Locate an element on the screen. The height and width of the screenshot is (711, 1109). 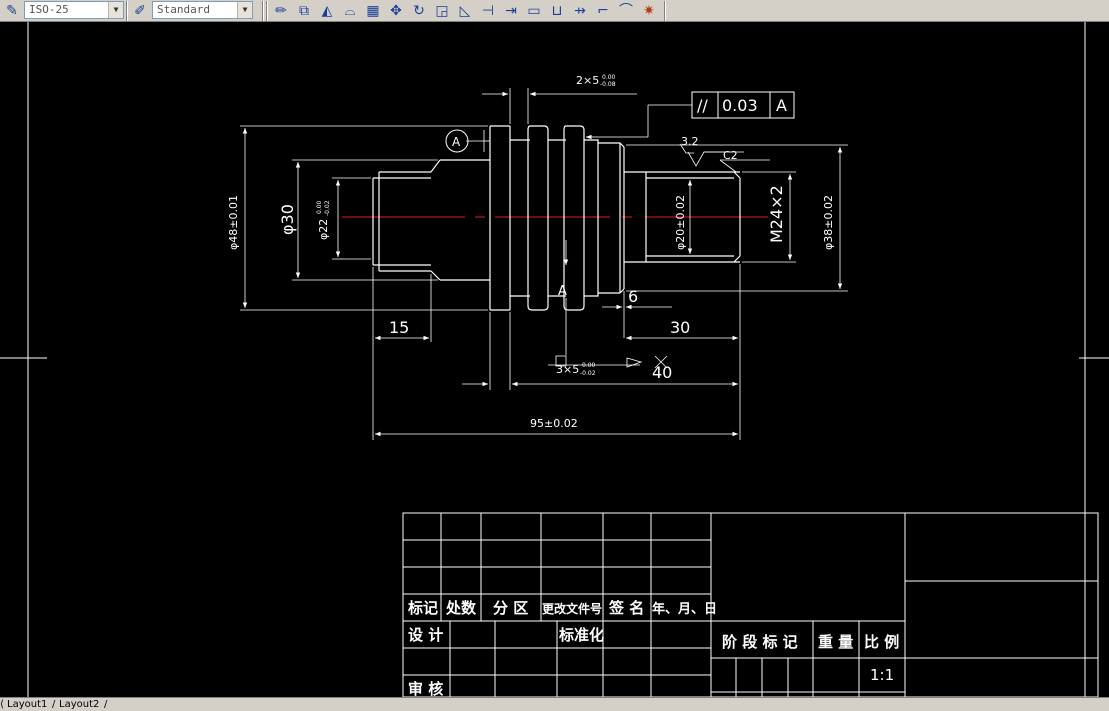
gdt-feature-control-frame: // 0.03 A is located at coordinates (743, 105).